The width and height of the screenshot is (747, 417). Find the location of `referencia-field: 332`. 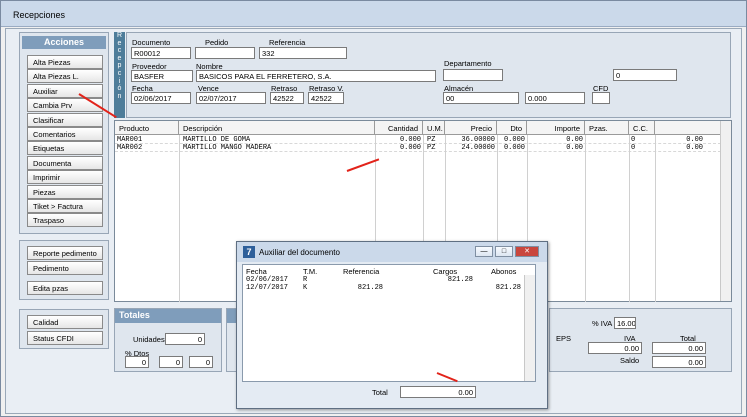

referencia-field: 332 is located at coordinates (303, 53).